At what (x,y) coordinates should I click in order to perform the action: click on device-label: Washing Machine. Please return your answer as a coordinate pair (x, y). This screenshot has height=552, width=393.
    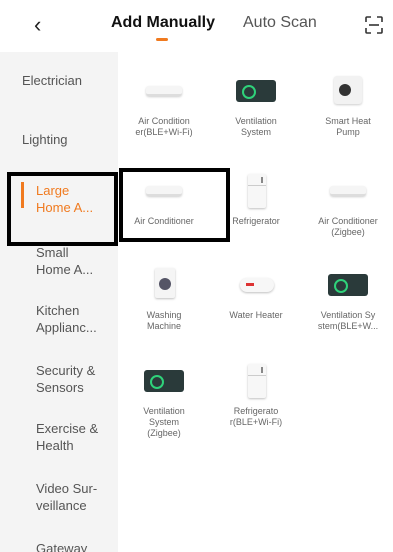
    Looking at the image, I should click on (164, 320).